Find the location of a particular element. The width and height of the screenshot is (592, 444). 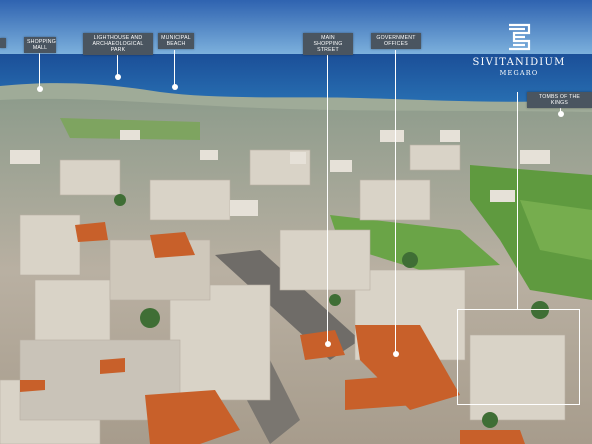

tombs-of-kings-label: TOMBS OF THE KINGS is located at coordinates (559, 100).